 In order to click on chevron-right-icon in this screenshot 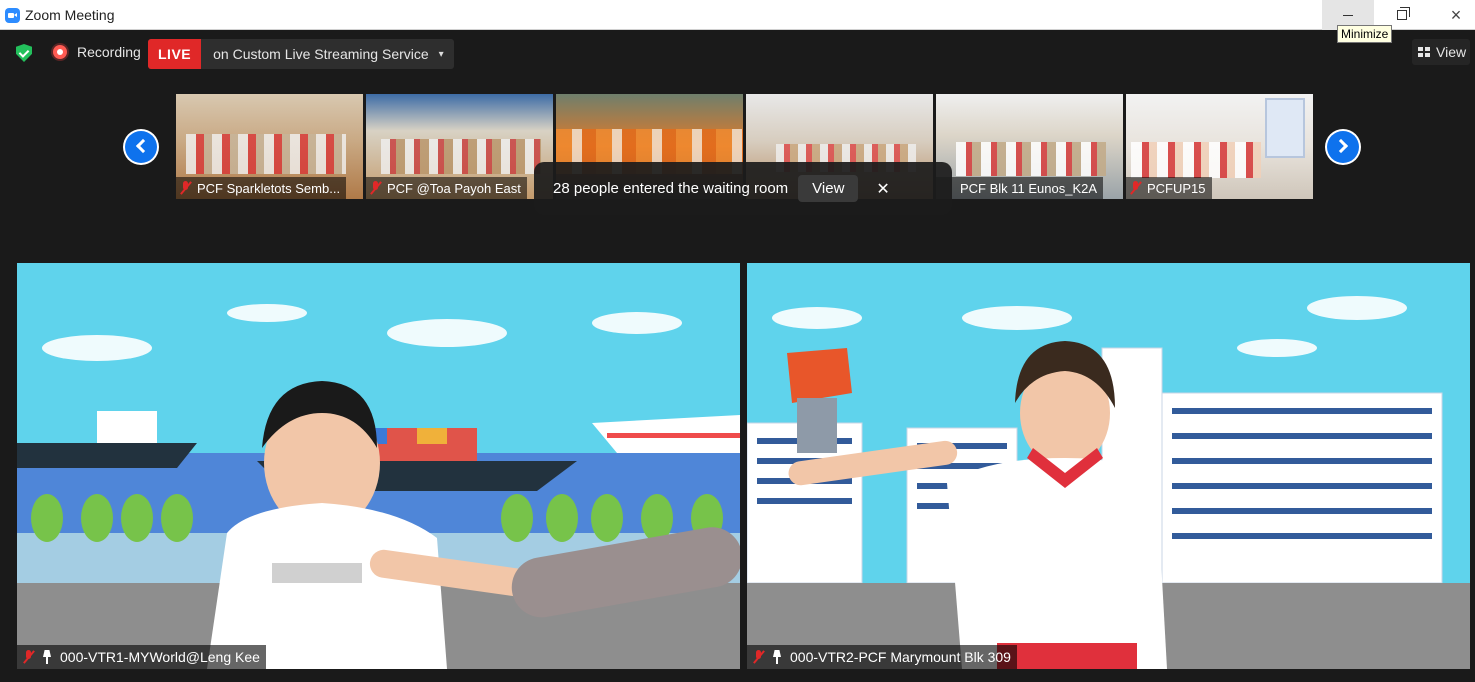, I will do `click(1341, 146)`.